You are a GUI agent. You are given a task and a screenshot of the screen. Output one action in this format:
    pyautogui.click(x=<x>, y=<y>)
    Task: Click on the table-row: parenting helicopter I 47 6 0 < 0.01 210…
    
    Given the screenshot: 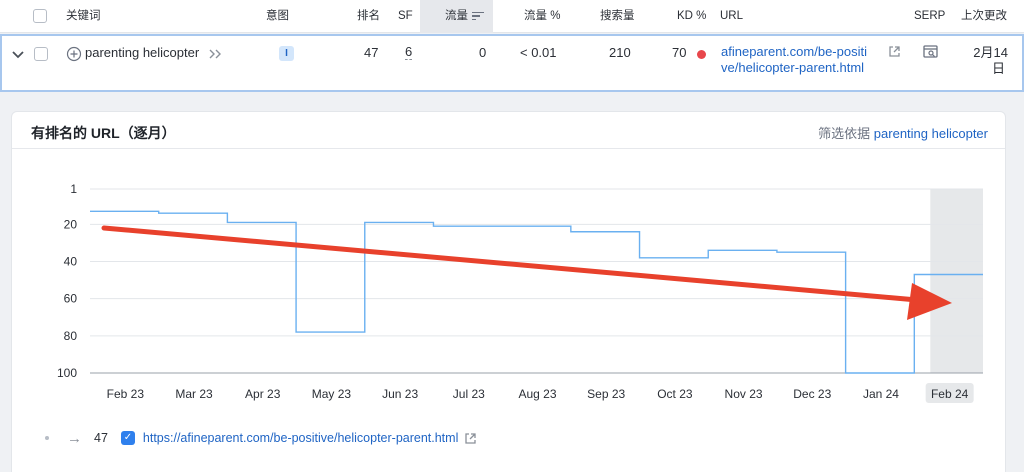 What is the action you would take?
    pyautogui.click(x=512, y=63)
    